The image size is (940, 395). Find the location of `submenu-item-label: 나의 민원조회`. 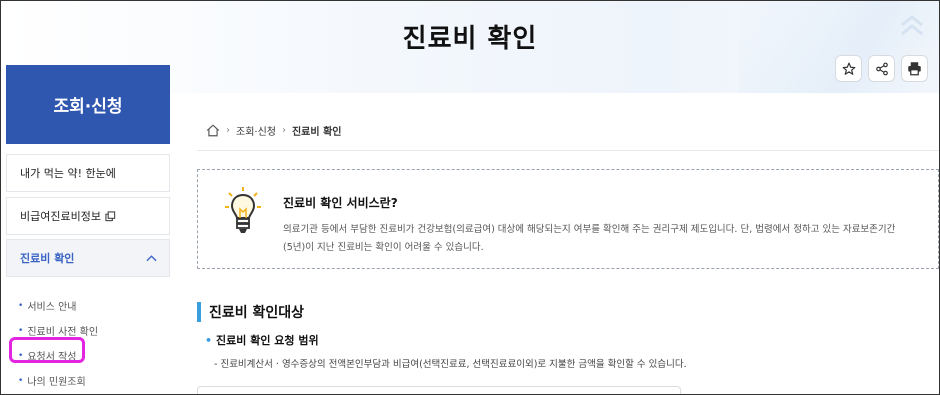

submenu-item-label: 나의 민원조회 is located at coordinates (56, 382).